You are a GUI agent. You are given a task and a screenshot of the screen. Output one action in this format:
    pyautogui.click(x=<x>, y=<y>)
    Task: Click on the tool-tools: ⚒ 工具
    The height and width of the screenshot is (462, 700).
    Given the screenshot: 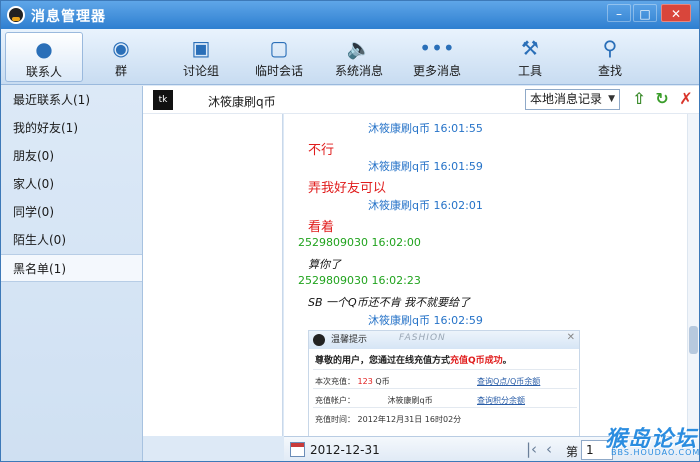 What is the action you would take?
    pyautogui.click(x=530, y=57)
    